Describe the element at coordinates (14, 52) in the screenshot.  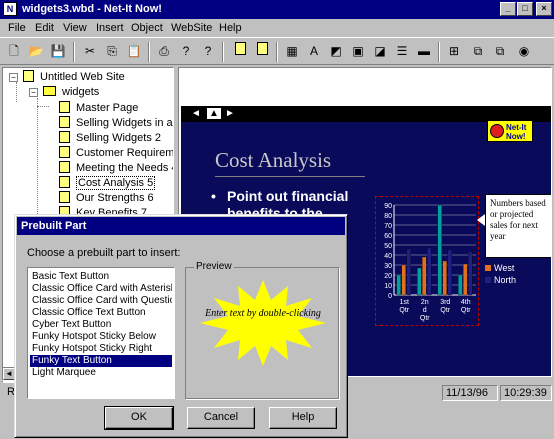
I see `new-icon: 🗋` at that location.